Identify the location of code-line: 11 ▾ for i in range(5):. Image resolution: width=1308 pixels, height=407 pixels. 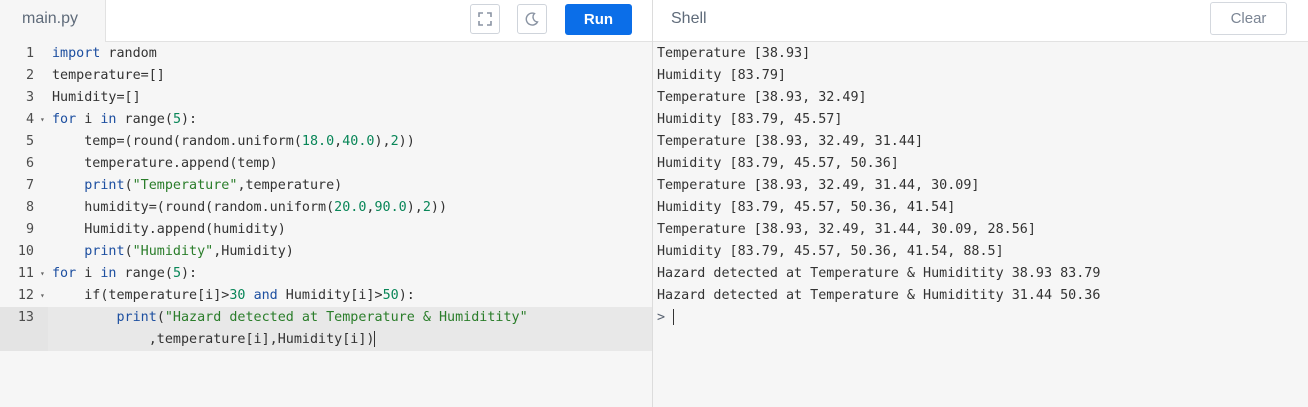
(326, 274).